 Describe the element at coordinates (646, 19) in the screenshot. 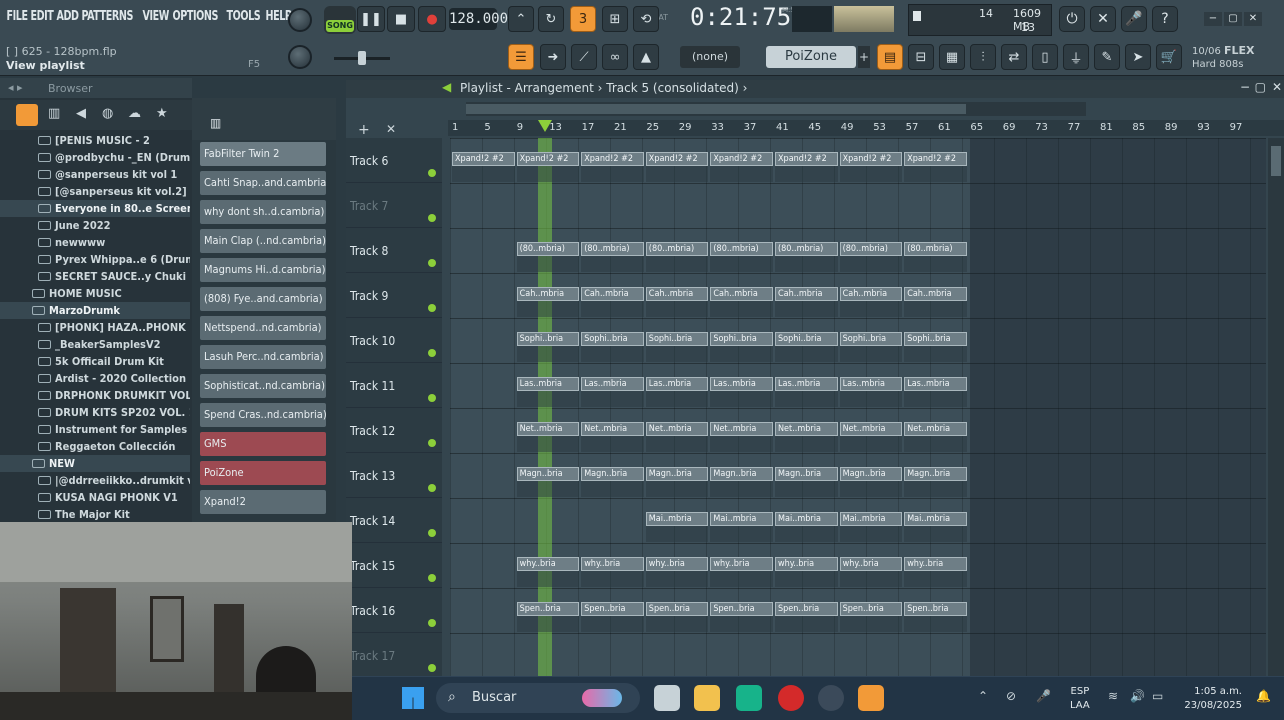

I see `loop-record-button: ⟲` at that location.